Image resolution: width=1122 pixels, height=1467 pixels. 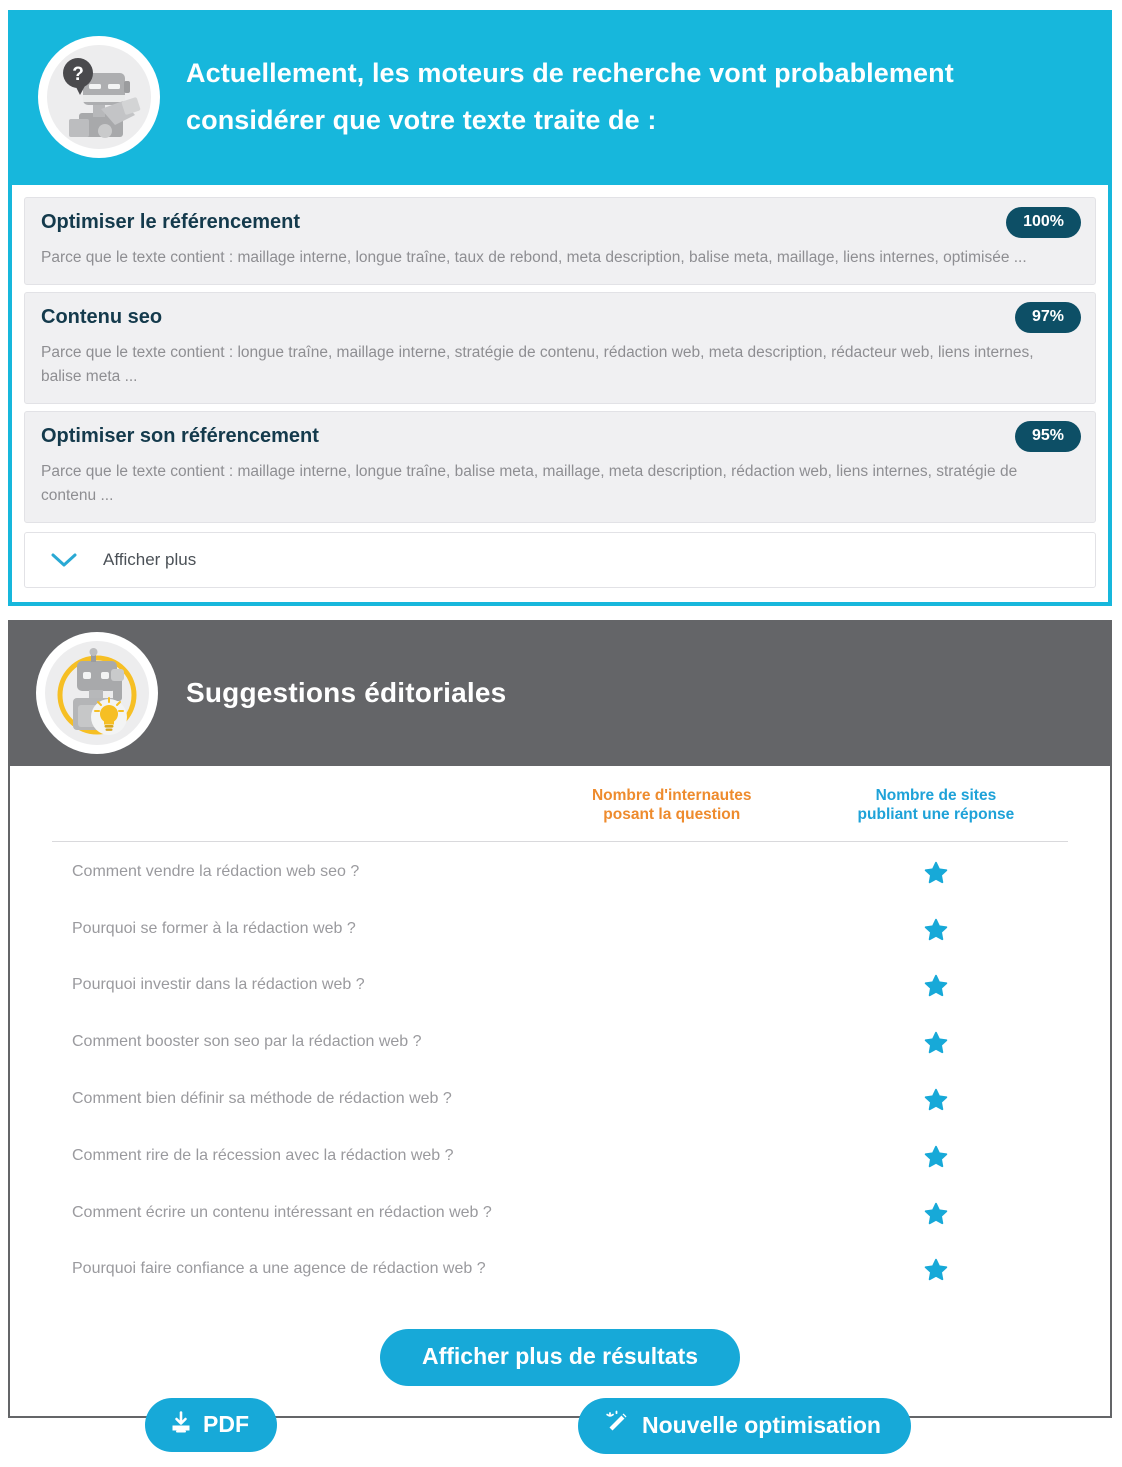 I want to click on result-score-badge: 97%, so click(x=1047, y=317).